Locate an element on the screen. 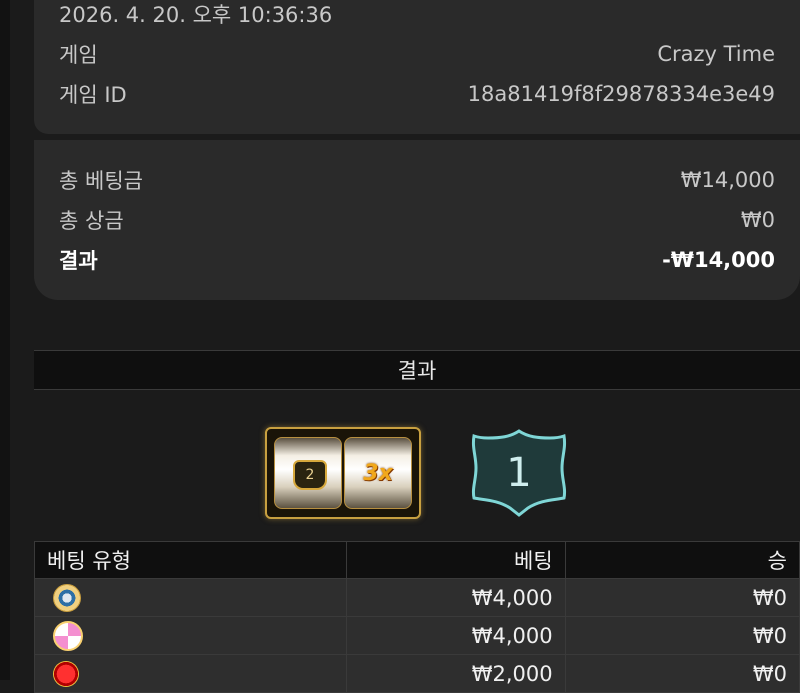 This screenshot has width=800, height=693. game-value: Crazy Time is located at coordinates (716, 54).